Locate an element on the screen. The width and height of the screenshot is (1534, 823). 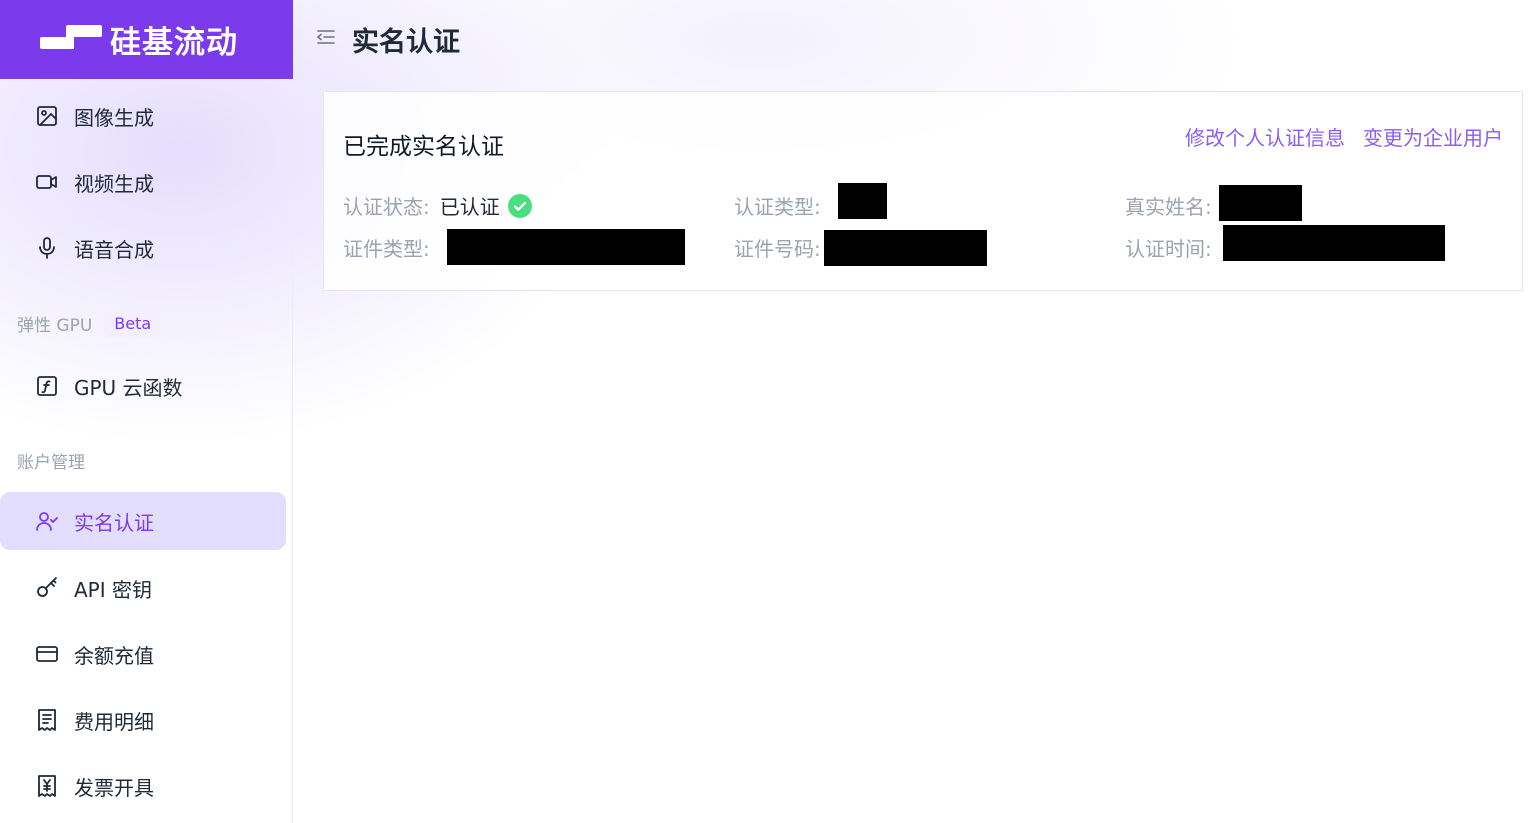
microphone-icon is located at coordinates (47, 248).